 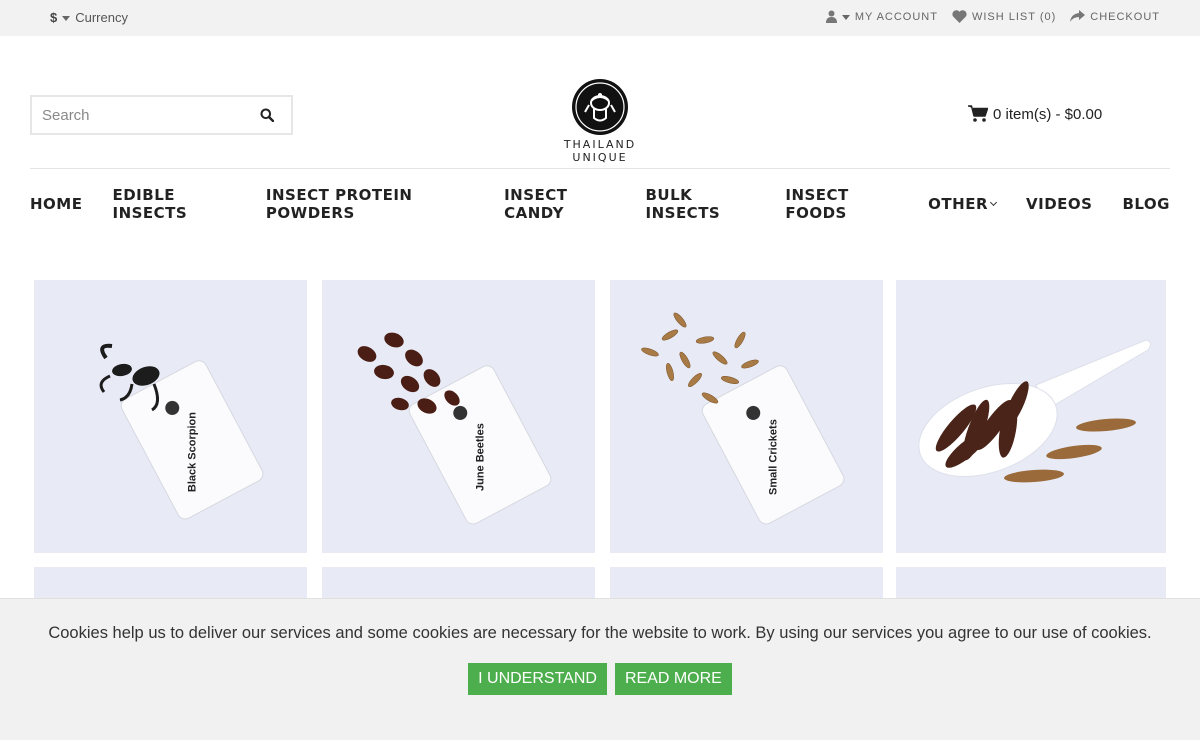 I want to click on nav-other: OTHER, so click(x=963, y=204).